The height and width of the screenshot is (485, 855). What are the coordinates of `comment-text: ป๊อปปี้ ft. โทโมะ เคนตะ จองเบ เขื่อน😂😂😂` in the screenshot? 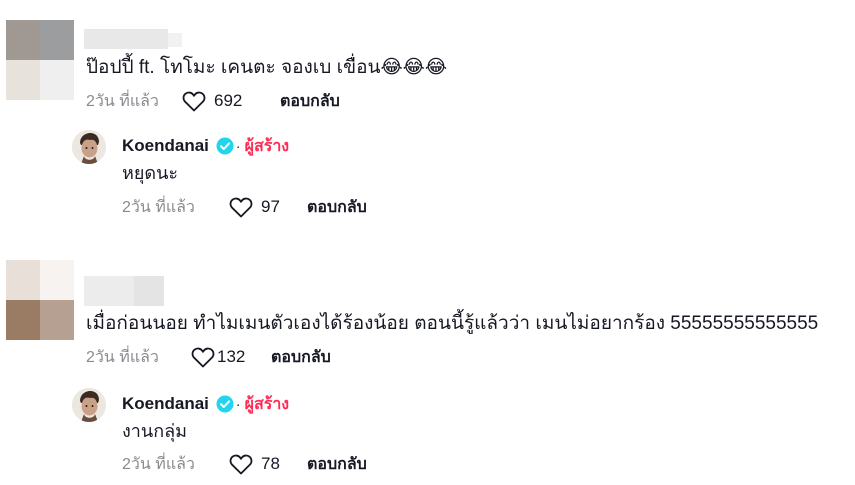 It's located at (267, 67).